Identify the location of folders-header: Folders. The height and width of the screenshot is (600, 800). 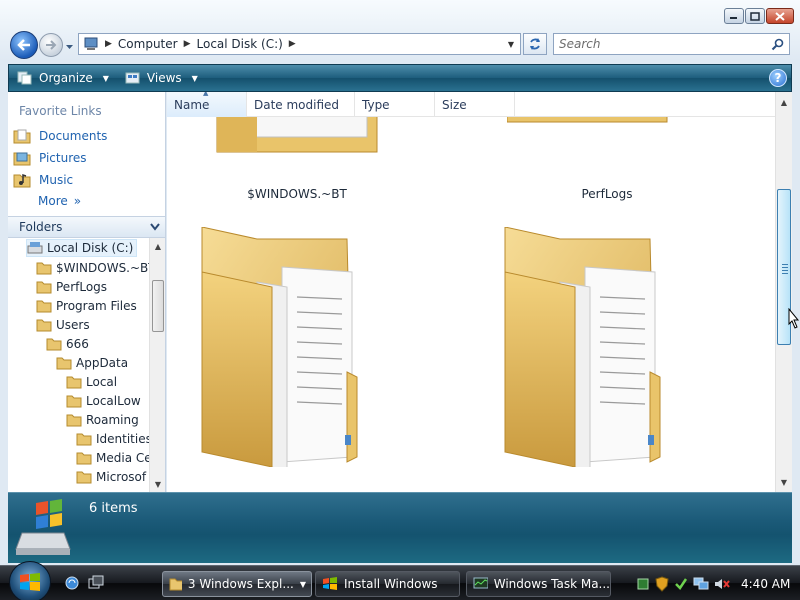
(86, 227).